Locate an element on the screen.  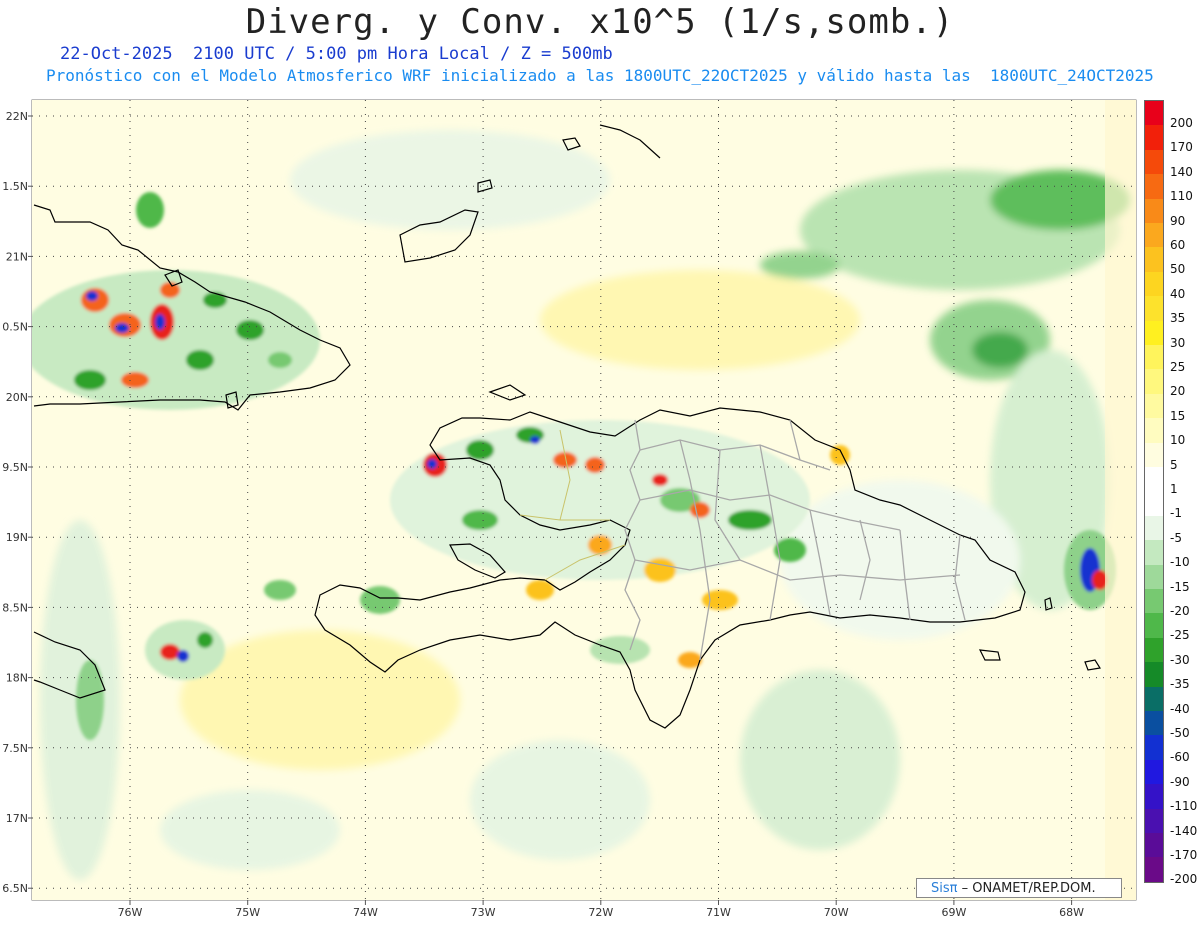
colorbar-label: 15 is located at coordinates (1178, 415).